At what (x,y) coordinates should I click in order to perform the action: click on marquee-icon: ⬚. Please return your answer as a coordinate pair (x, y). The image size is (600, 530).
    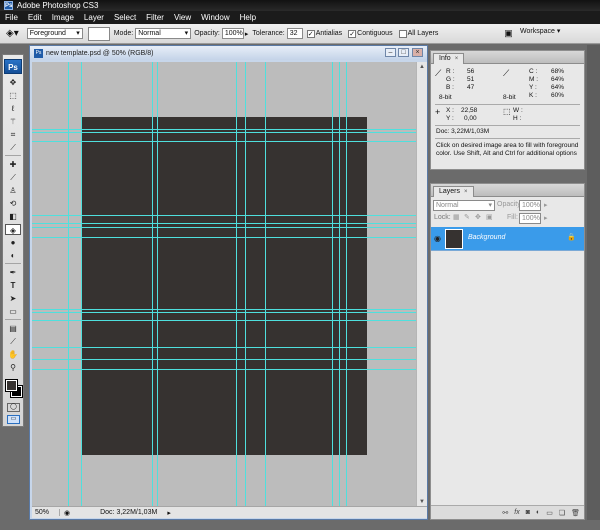
    Looking at the image, I should click on (13, 95).